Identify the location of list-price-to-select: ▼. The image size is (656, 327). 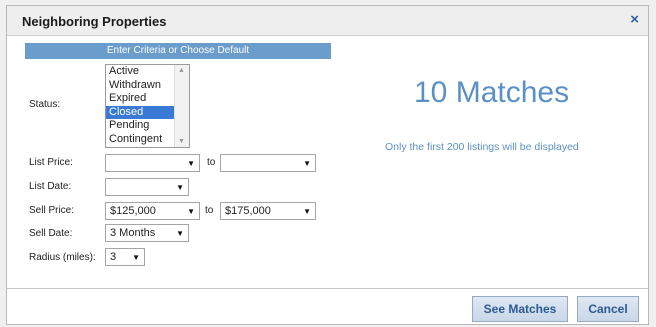
(268, 163).